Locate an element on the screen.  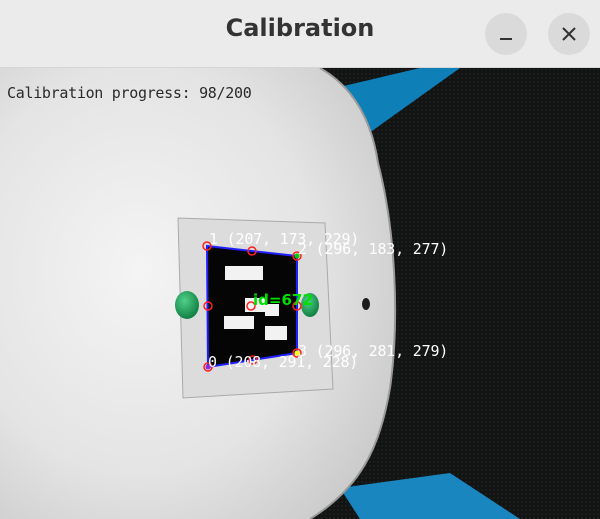
minimize-button is located at coordinates (506, 34).